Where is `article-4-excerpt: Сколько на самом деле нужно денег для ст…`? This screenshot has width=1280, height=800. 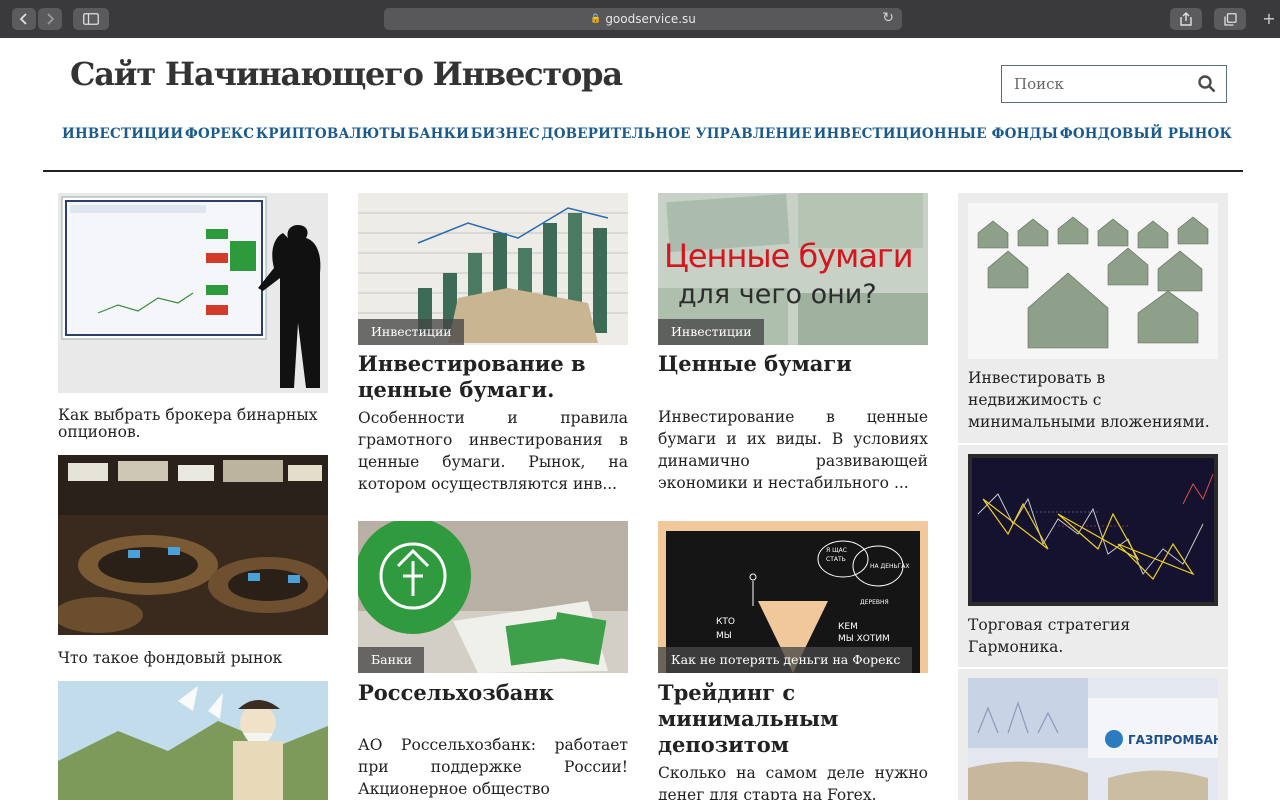 article-4-excerpt: Сколько на самом деле нужно денег для ст… is located at coordinates (793, 782).